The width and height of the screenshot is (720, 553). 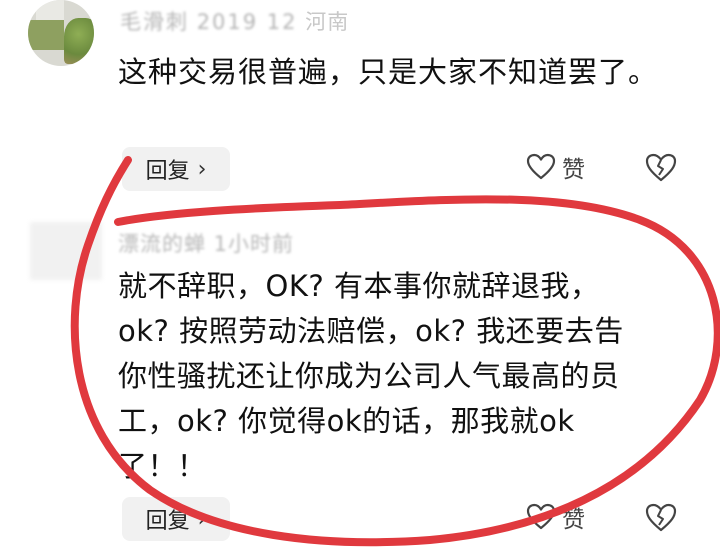 I want to click on username: 毛滑刺, so click(x=154, y=22).